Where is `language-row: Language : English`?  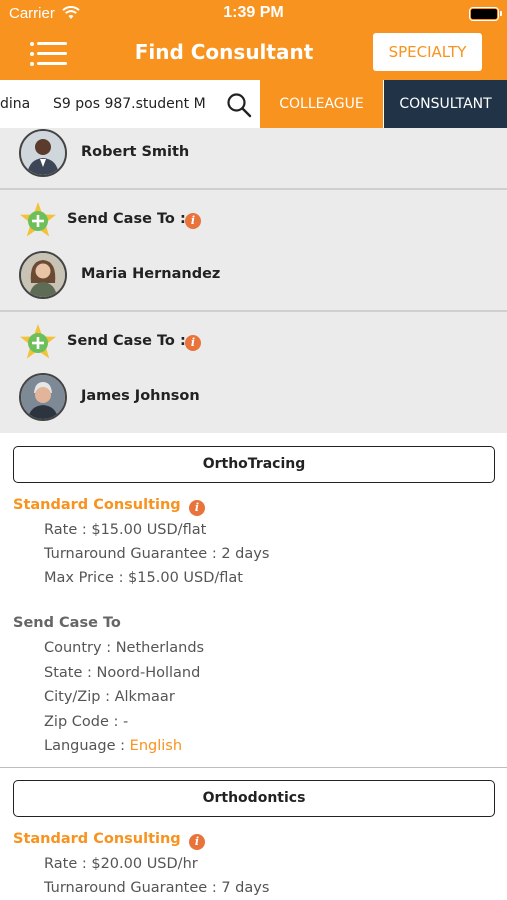
language-row: Language : English is located at coordinates (113, 746).